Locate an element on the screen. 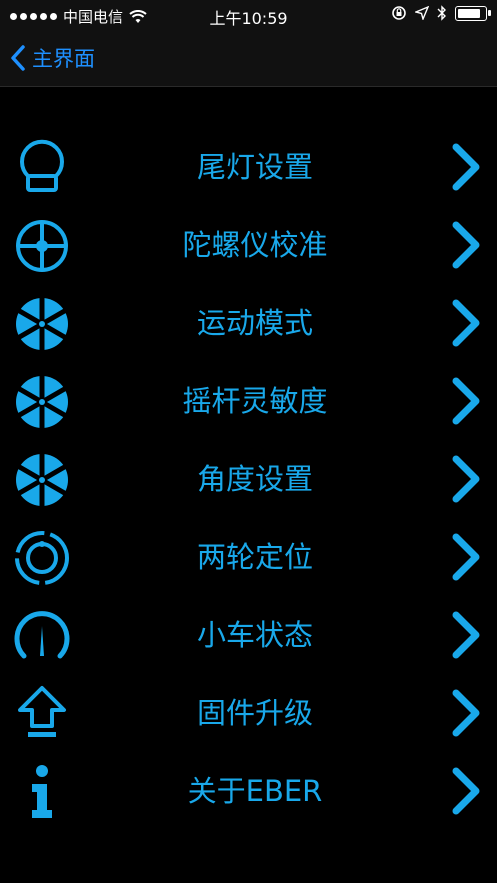 This screenshot has height=883, width=497. menu-item-label: 尾灯设置 is located at coordinates (254, 167).